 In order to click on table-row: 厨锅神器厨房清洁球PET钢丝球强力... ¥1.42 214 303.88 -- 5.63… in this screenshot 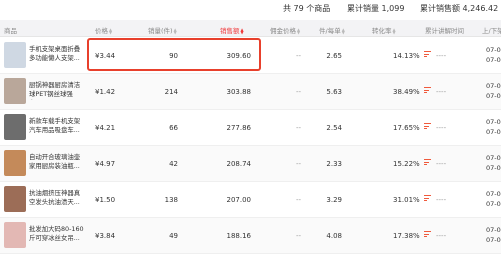, I will do `click(250, 92)`.